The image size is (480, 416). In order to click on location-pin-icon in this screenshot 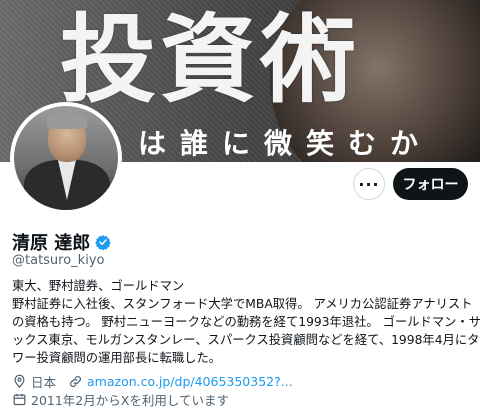, I will do `click(19, 381)`.